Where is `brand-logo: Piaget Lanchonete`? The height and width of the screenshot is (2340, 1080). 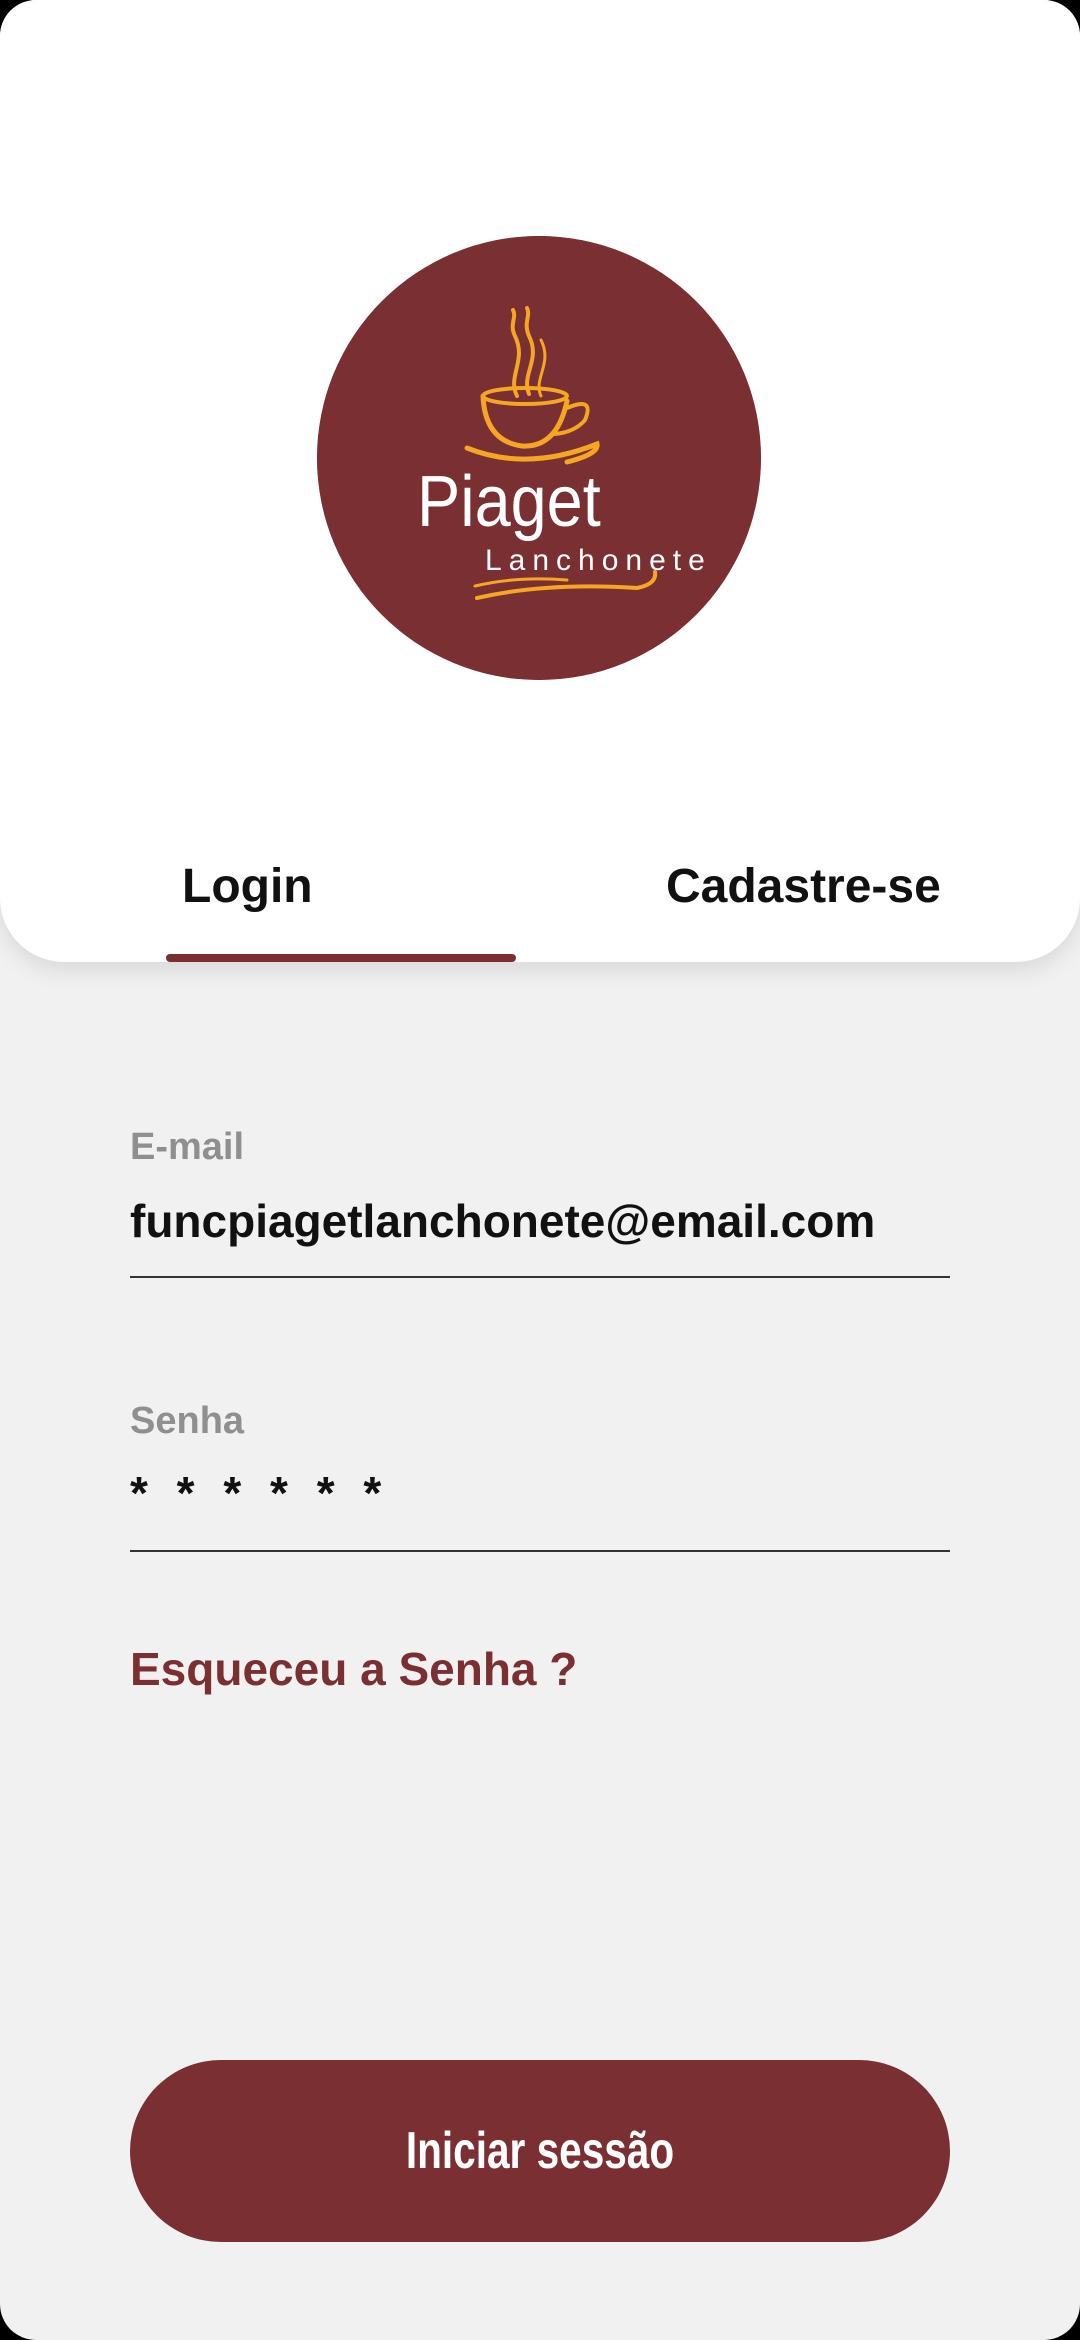 brand-logo: Piaget Lanchonete is located at coordinates (539, 458).